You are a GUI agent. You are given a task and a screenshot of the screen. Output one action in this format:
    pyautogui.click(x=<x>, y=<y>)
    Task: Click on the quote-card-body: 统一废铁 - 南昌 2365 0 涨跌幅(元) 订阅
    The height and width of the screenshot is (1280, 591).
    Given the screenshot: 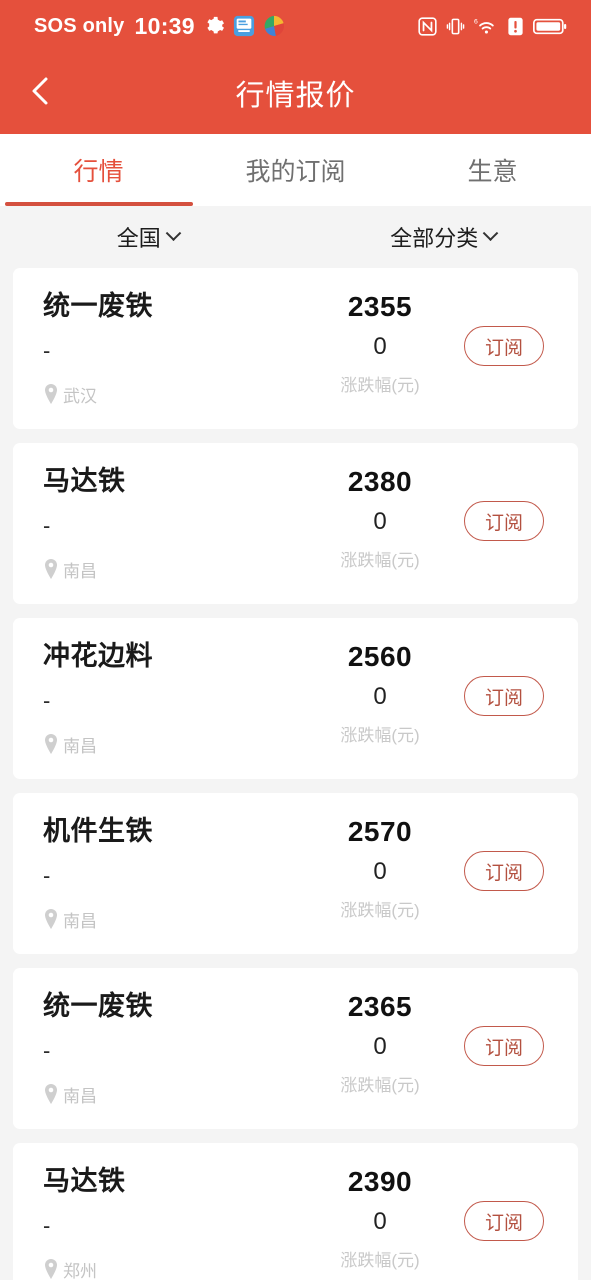 What is the action you would take?
    pyautogui.click(x=301, y=1048)
    